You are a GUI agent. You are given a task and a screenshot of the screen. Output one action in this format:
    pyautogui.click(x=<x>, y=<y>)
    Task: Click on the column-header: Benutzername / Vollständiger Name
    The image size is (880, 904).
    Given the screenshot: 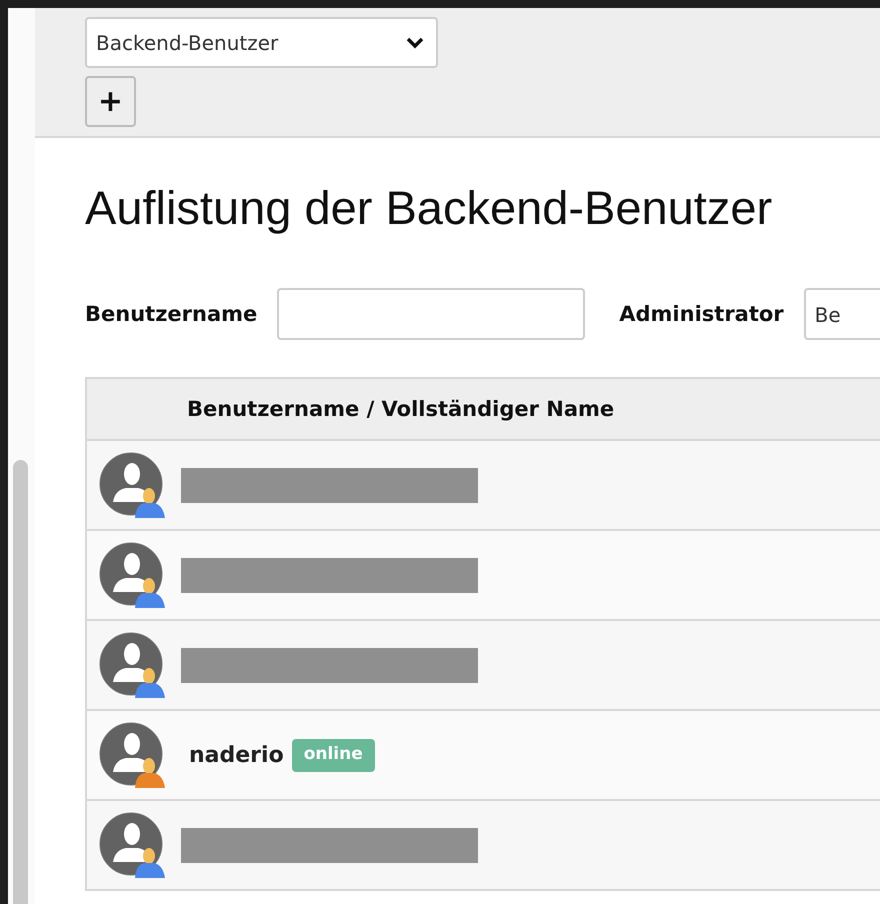 What is the action you would take?
    pyautogui.click(x=400, y=409)
    